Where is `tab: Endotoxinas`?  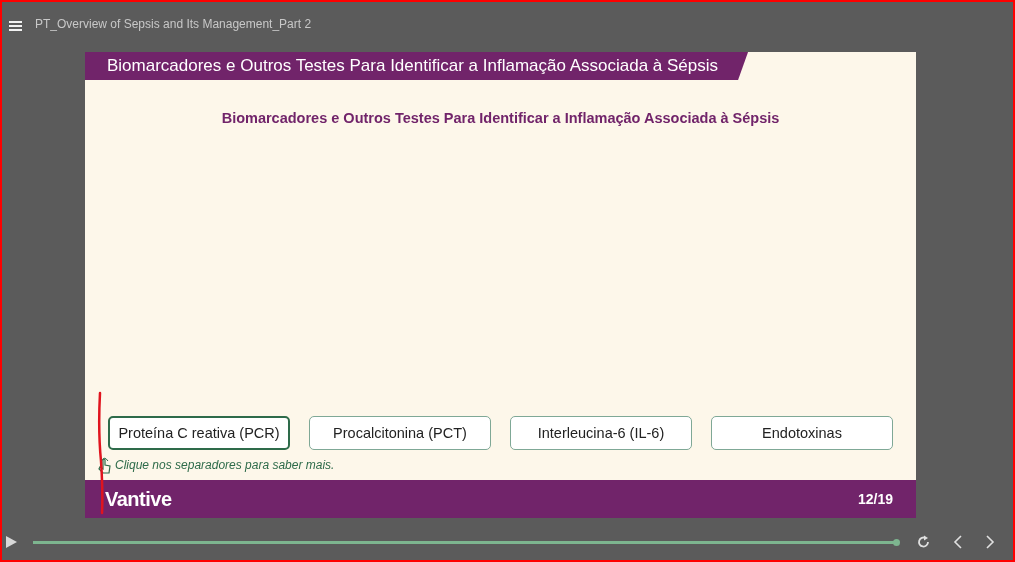
tab: Endotoxinas is located at coordinates (802, 433).